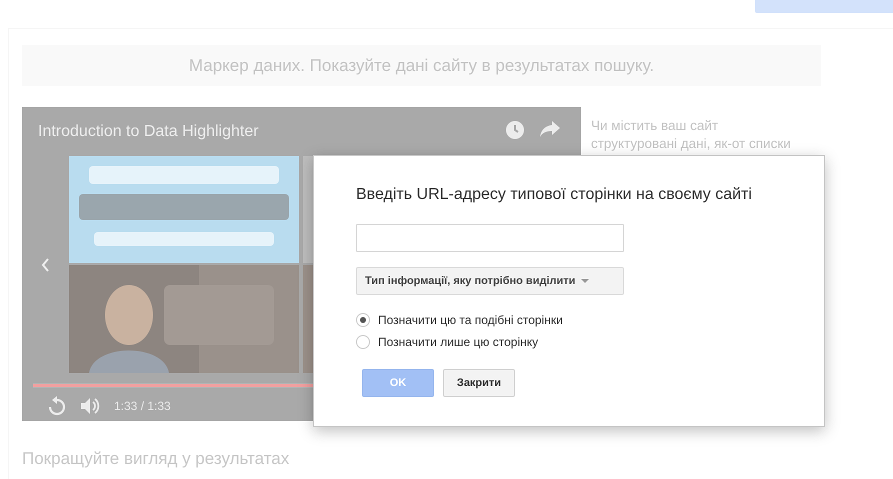 The image size is (893, 479). Describe the element at coordinates (691, 135) in the screenshot. I see `description-text: Чи містить ваш сайт структуровані дані, як-от списки` at that location.